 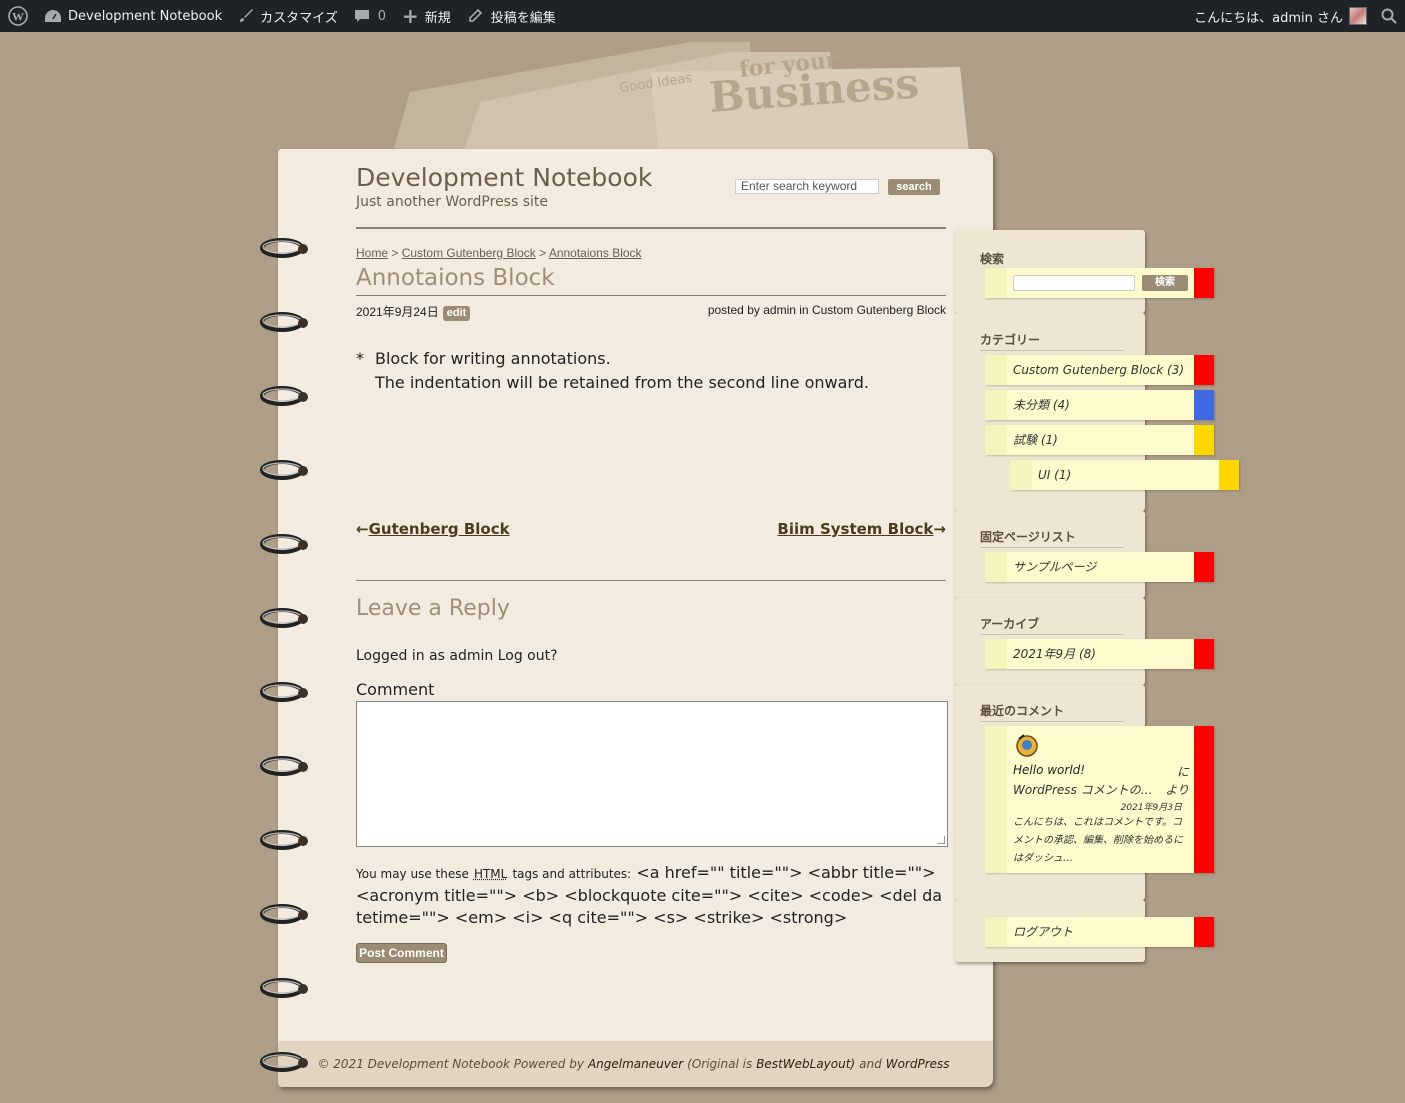 What do you see at coordinates (651, 228) in the screenshot?
I see `header-divider` at bounding box center [651, 228].